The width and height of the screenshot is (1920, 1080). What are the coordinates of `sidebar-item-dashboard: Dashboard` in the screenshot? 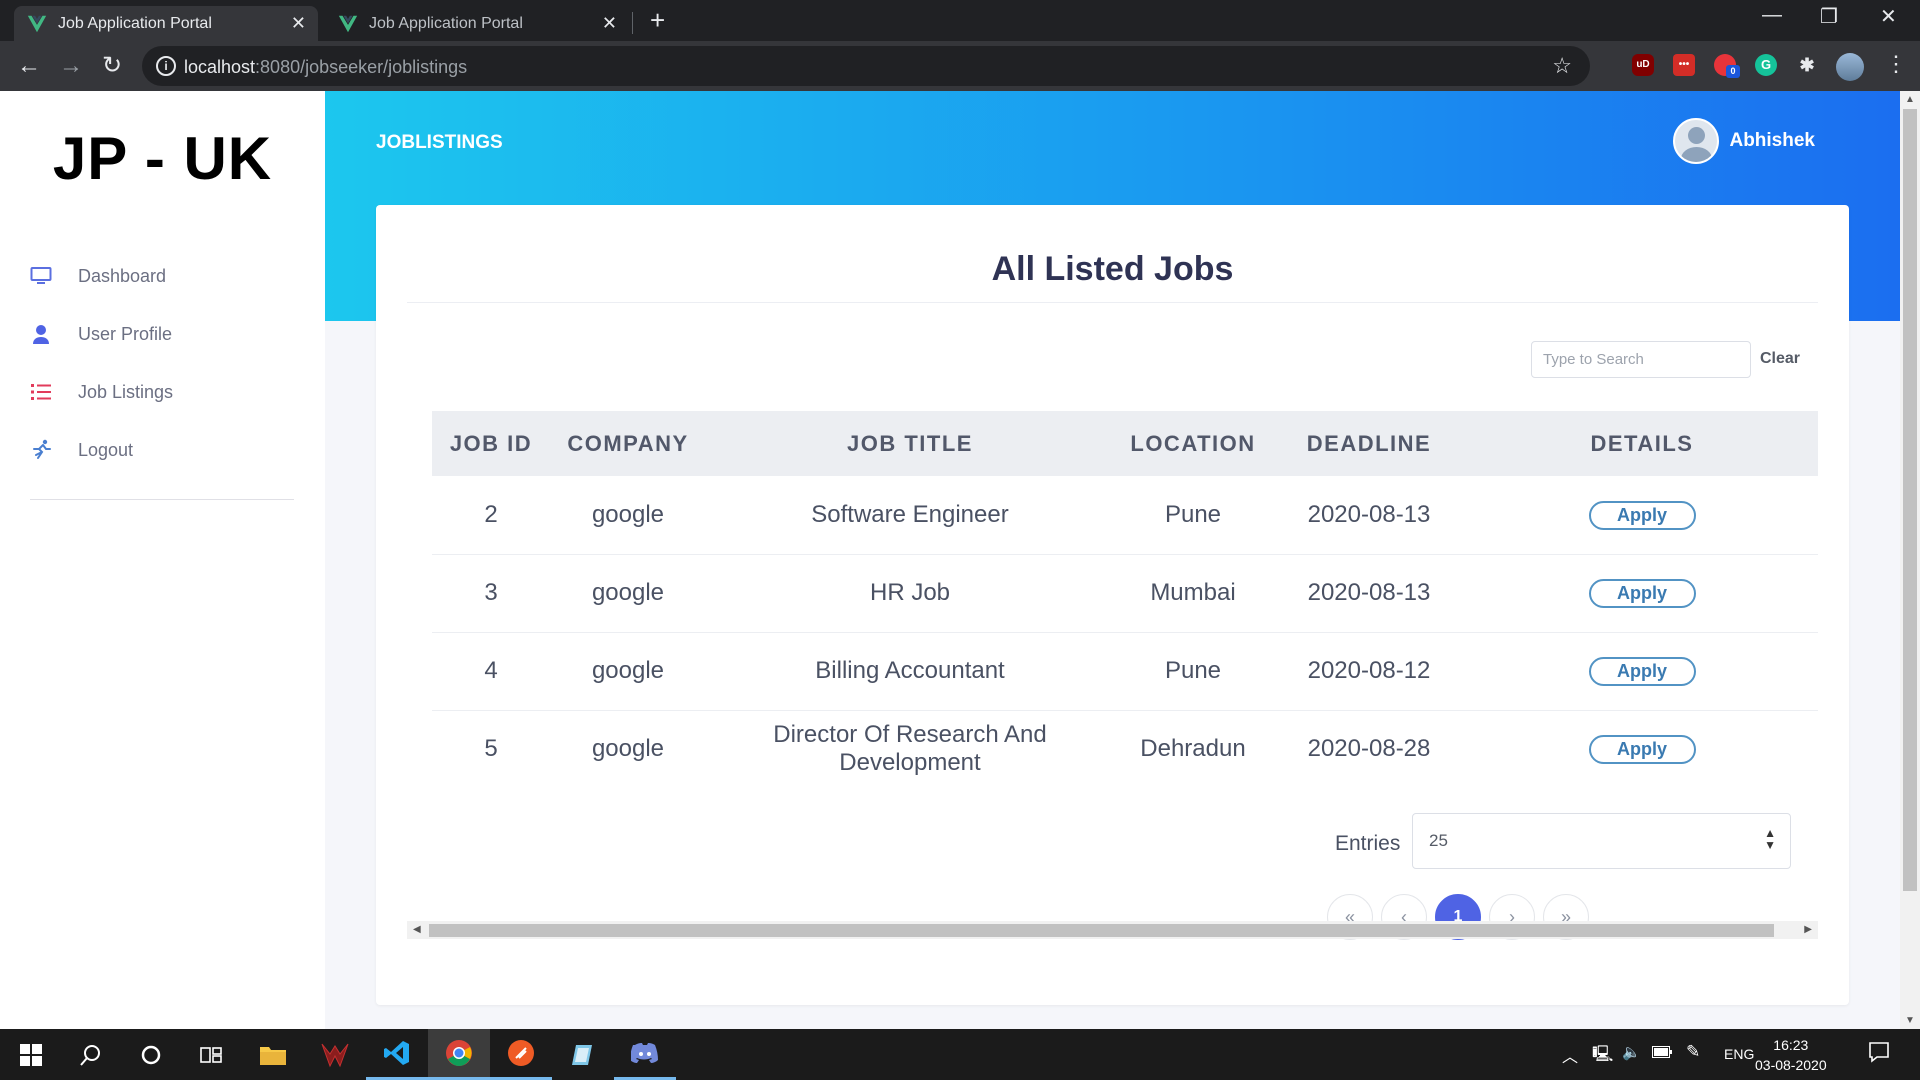 It's located at (98, 276).